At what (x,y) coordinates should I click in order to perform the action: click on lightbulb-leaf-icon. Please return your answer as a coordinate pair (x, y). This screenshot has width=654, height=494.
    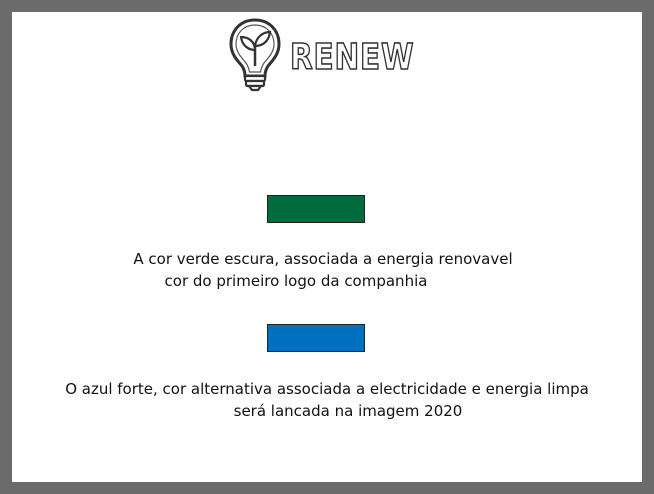
    Looking at the image, I should click on (255, 55).